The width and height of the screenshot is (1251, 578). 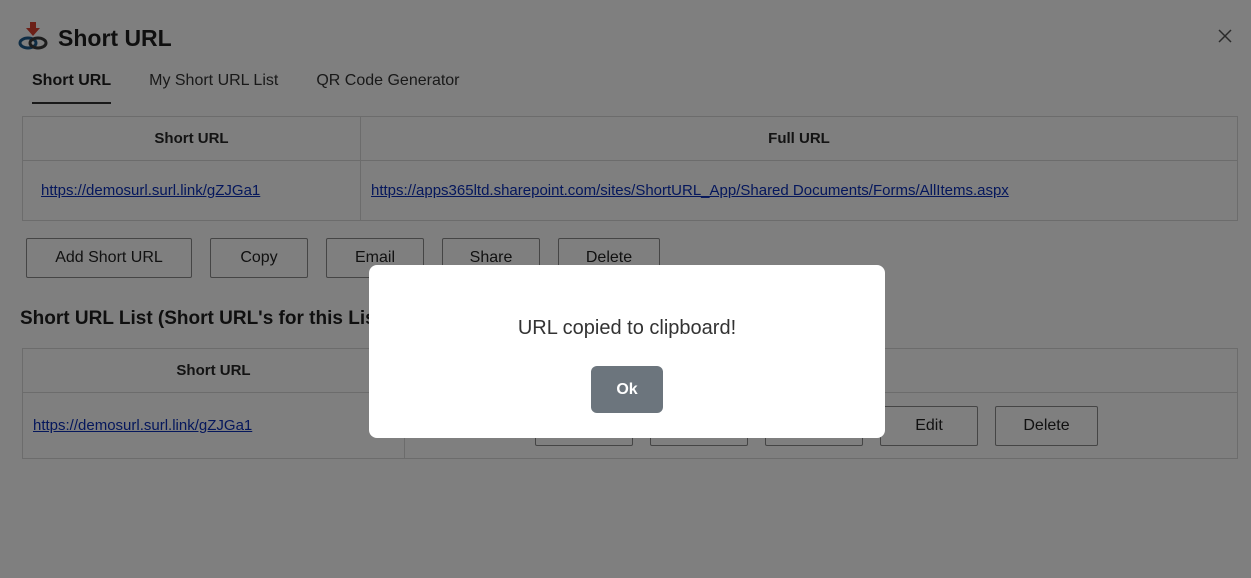 I want to click on dialog-message: URL copied to clipboard!, so click(x=627, y=328).